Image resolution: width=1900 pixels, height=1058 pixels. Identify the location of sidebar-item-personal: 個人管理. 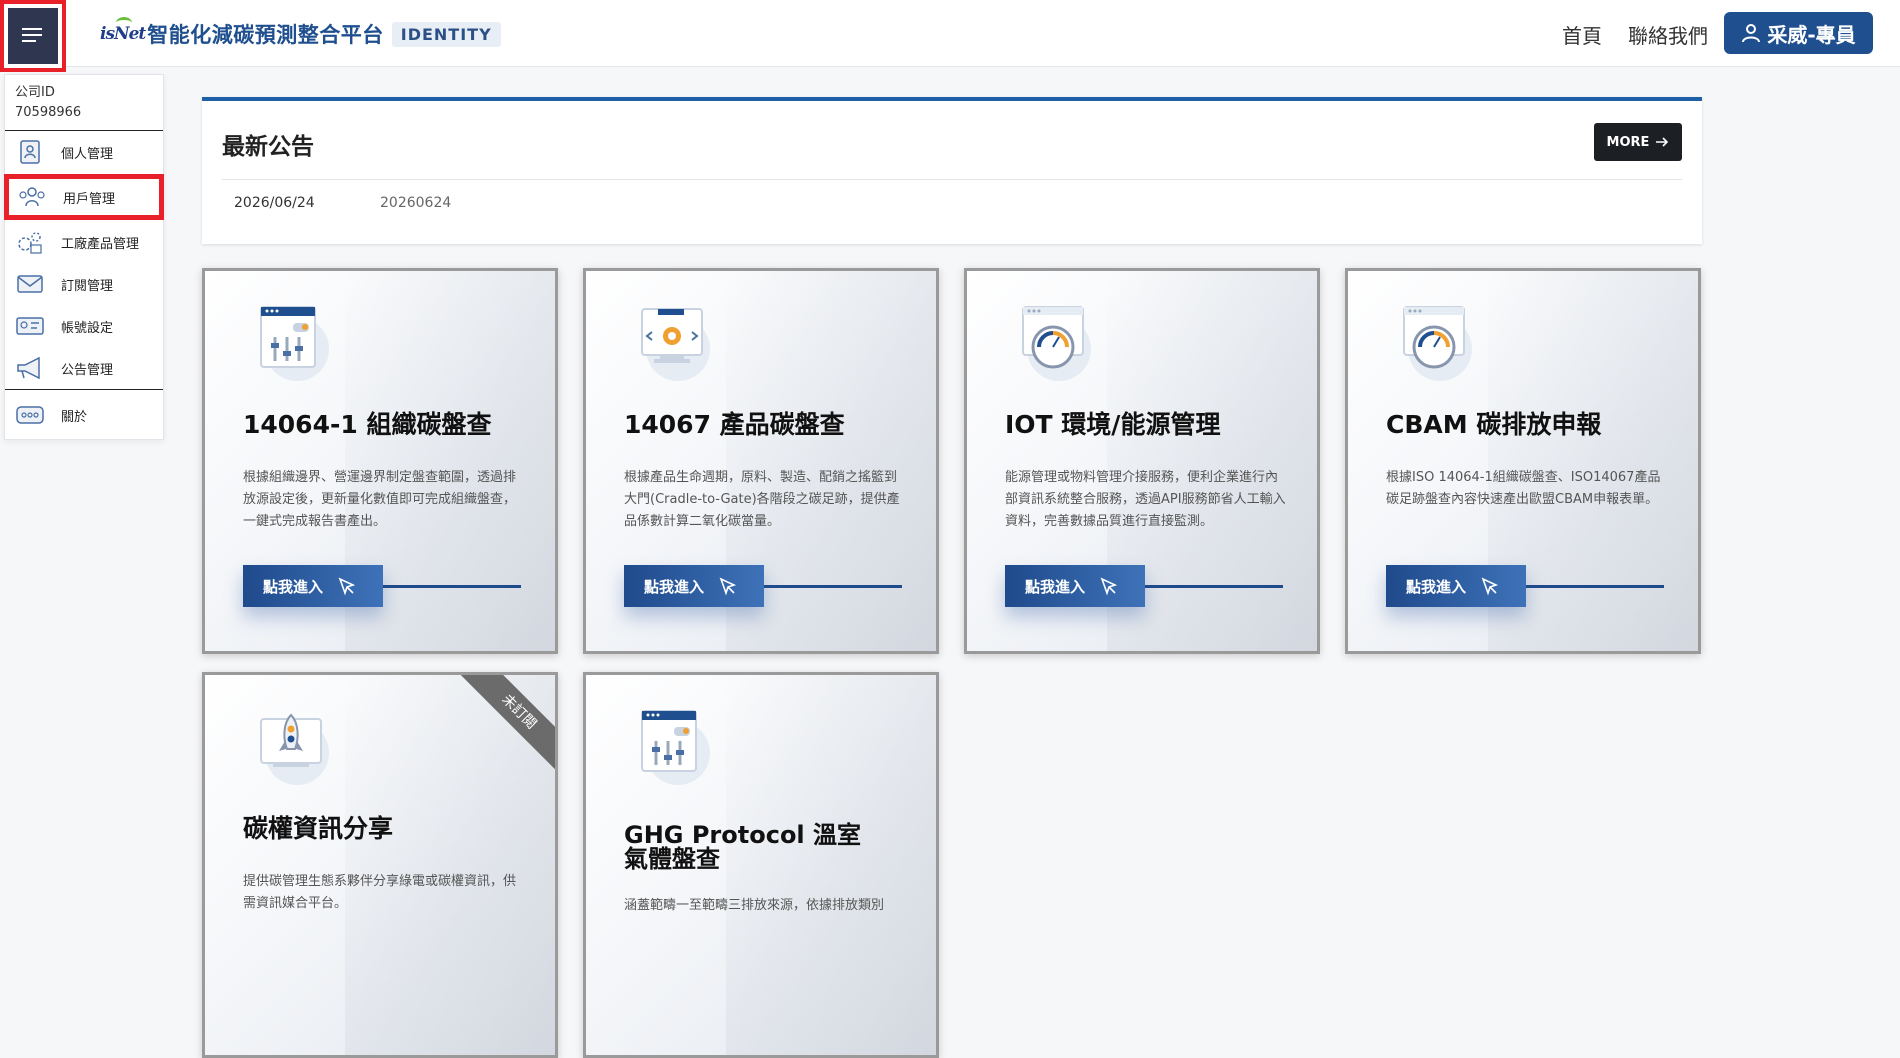
(84, 152).